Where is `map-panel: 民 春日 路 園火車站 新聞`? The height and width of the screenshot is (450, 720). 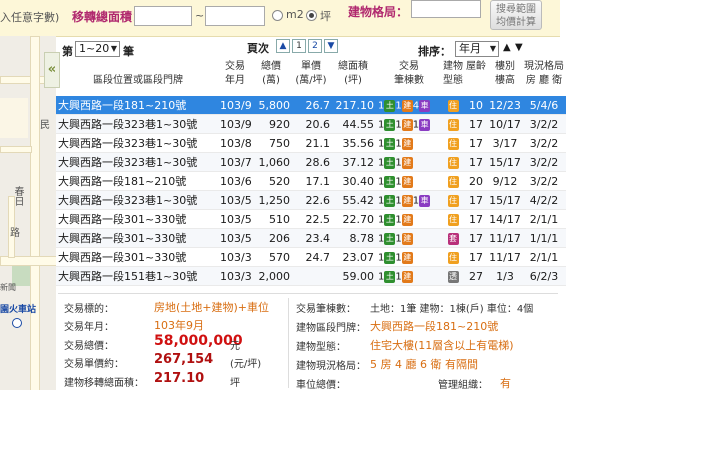 map-panel: 民 春日 路 園火車站 新聞 is located at coordinates (28, 213).